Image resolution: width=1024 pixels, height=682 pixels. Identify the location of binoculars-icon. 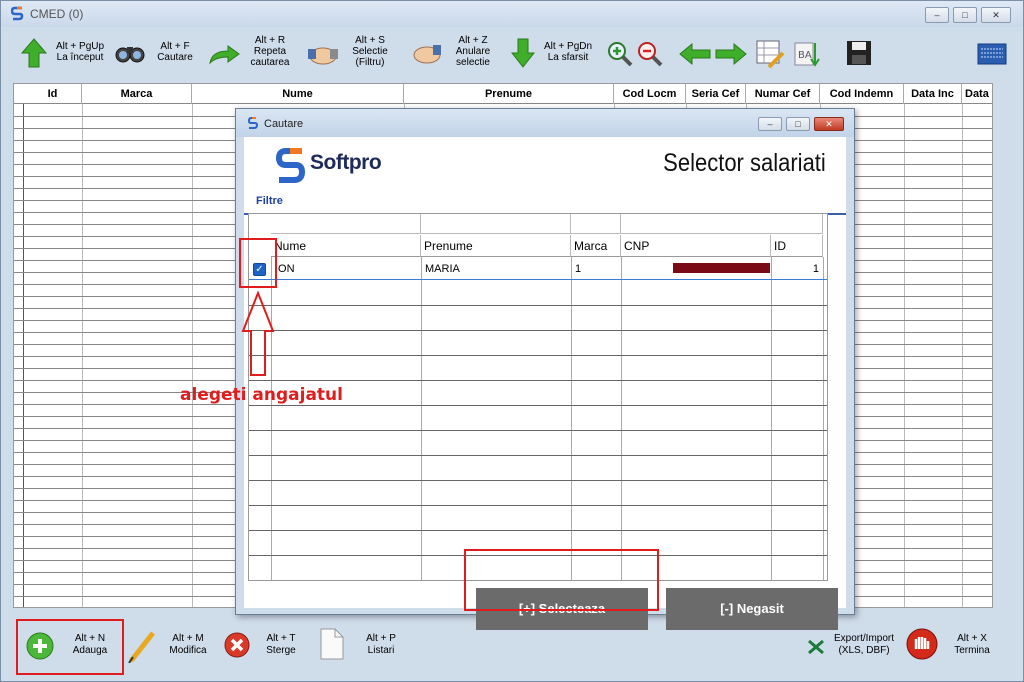
(130, 55).